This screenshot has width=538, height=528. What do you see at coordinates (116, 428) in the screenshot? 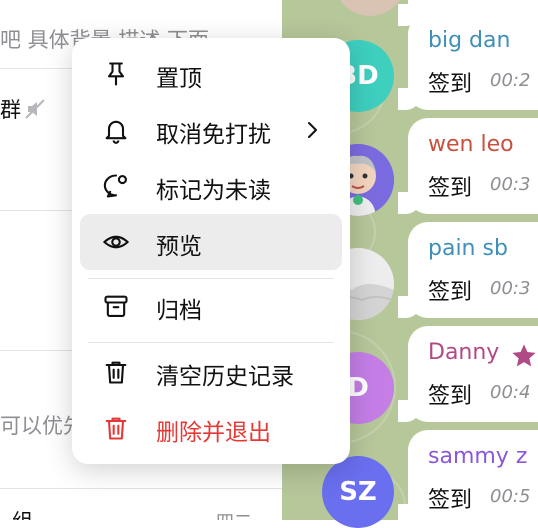
I see `trash-red-icon` at bounding box center [116, 428].